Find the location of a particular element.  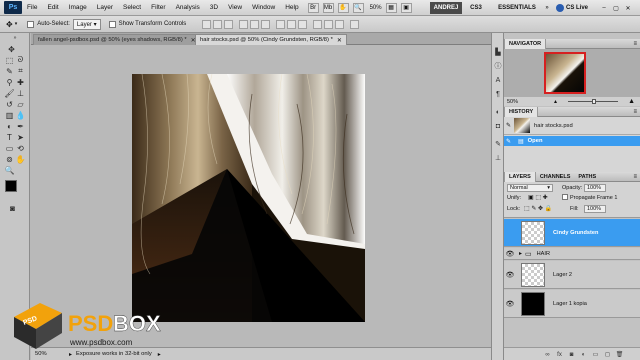

brush-tool-icon: 🖌 is located at coordinates (9, 93).